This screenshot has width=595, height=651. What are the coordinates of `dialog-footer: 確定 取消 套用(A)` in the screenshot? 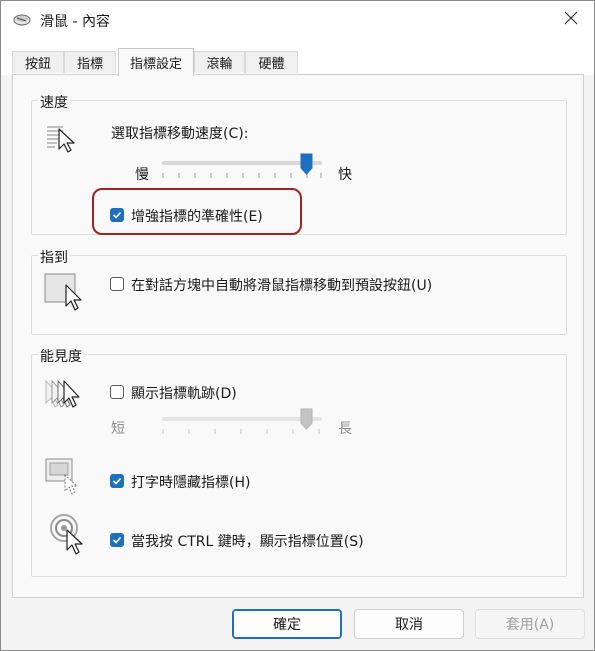 It's located at (297, 624).